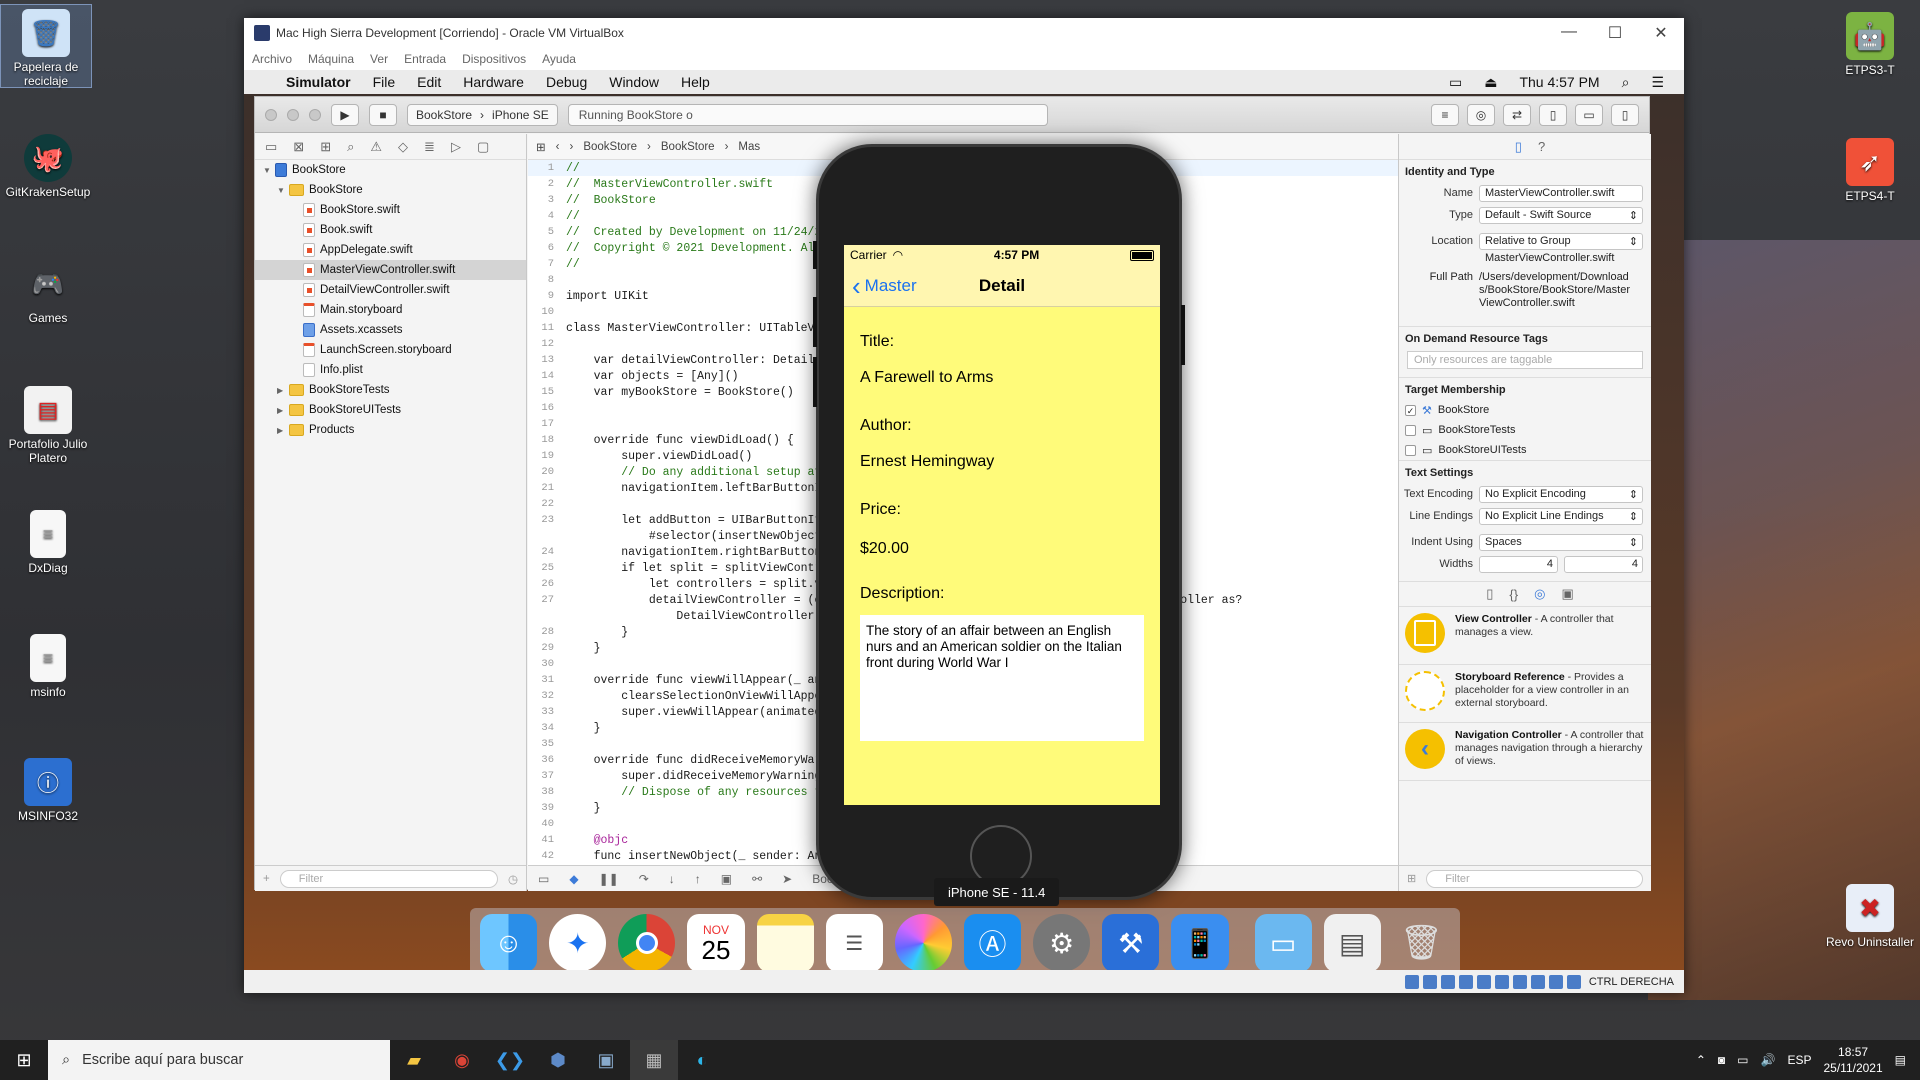 This screenshot has width=1920, height=1080. What do you see at coordinates (298, 147) in the screenshot?
I see `source-control-icon: ⊠` at bounding box center [298, 147].